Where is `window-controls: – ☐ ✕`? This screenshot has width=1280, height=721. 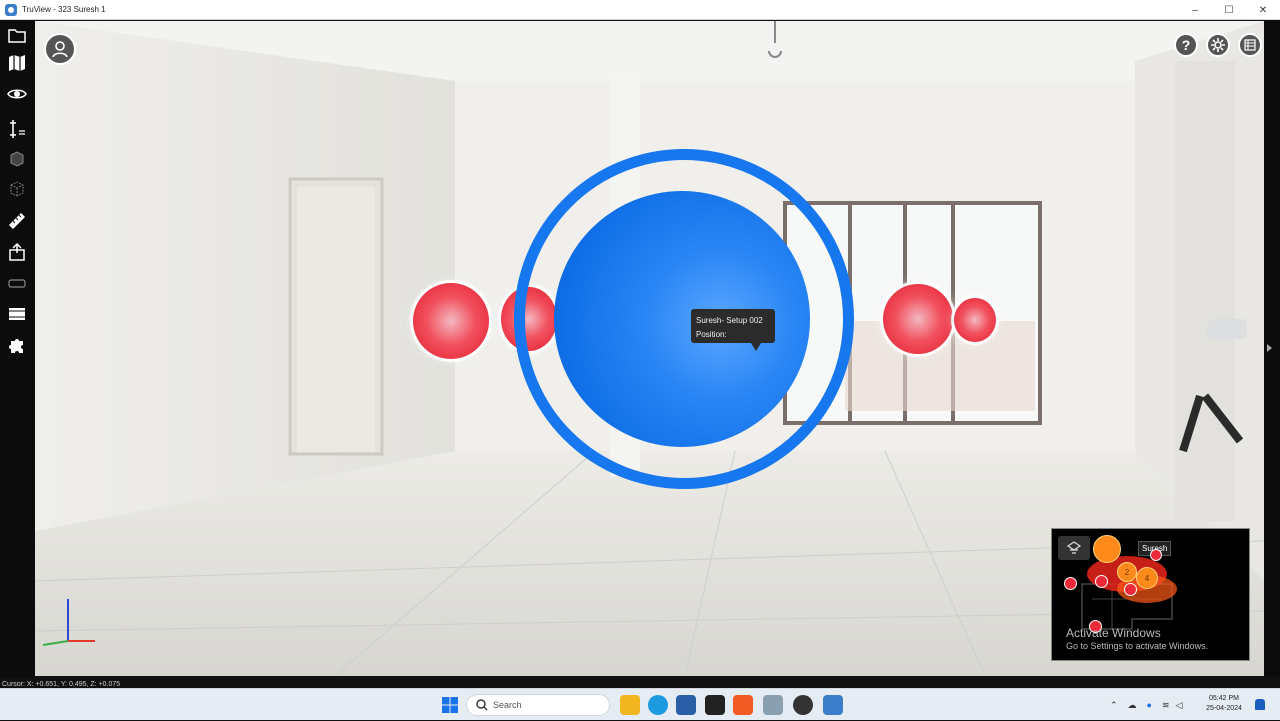 window-controls: – ☐ ✕ is located at coordinates (1229, 10).